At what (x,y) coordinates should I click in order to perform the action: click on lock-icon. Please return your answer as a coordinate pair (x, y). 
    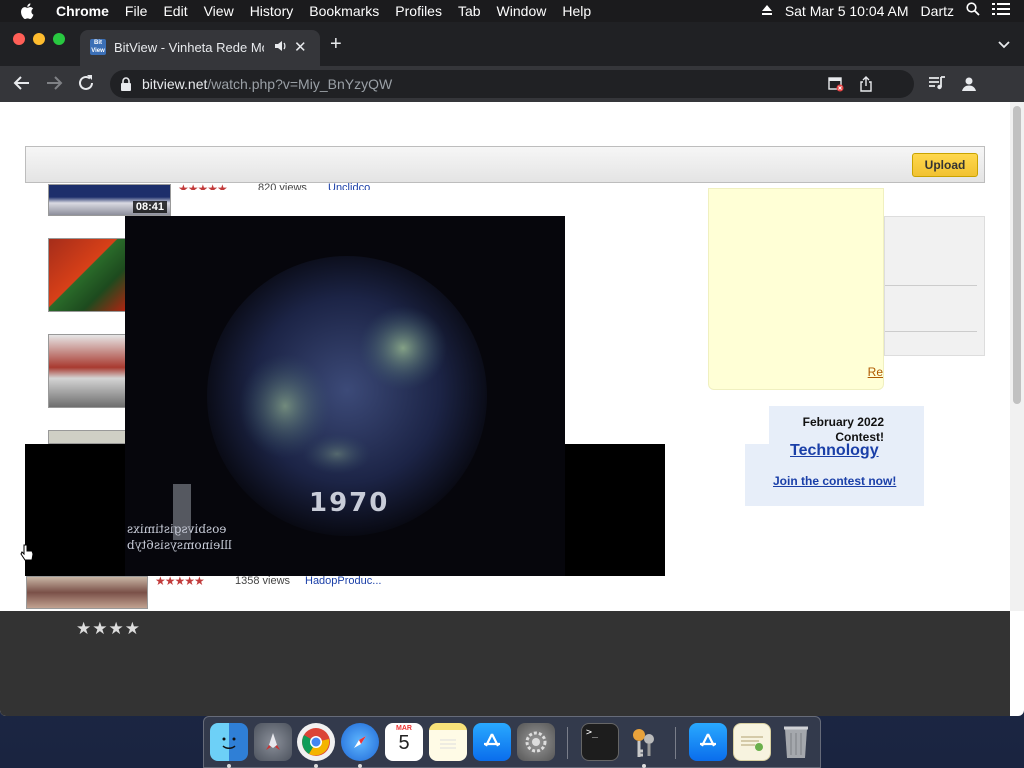
    Looking at the image, I should click on (126, 86).